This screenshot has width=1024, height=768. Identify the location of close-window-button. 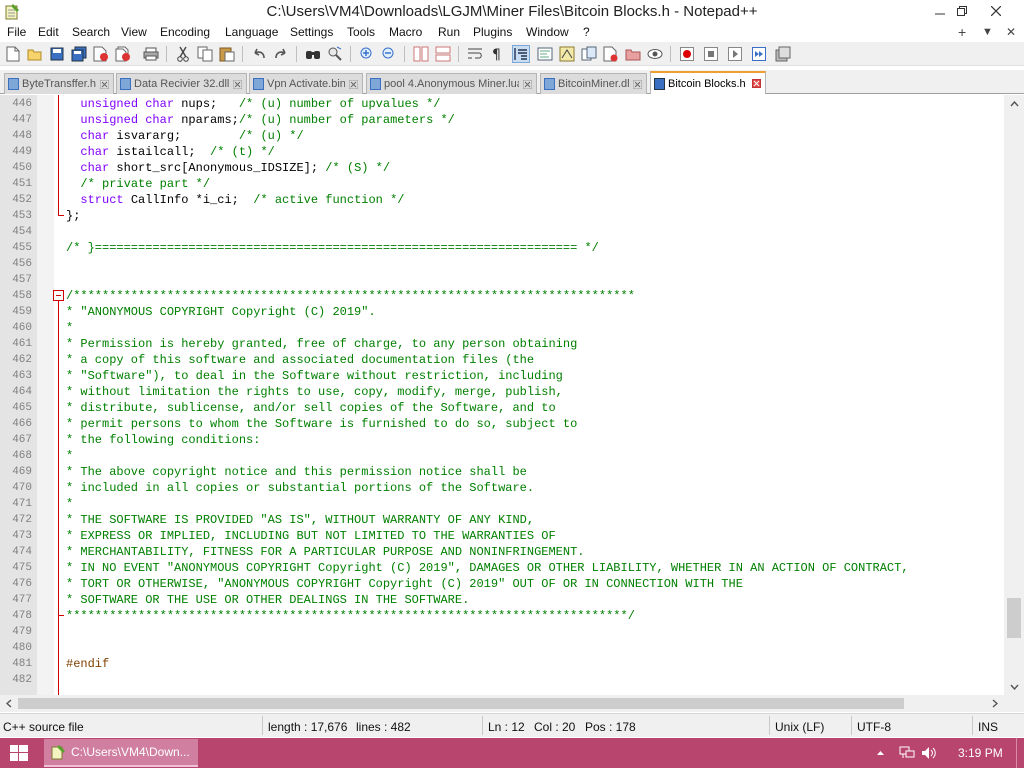
(996, 11).